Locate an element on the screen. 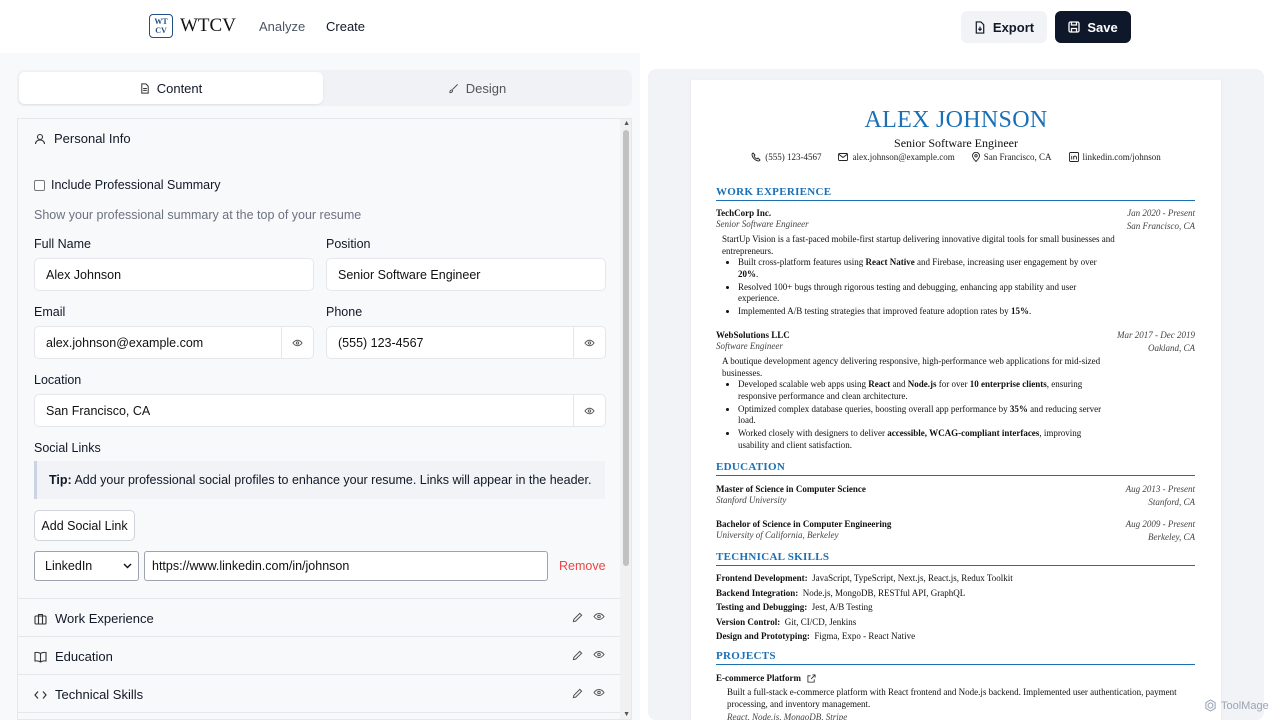 The image size is (1280, 720). editor-tabs: Content Design is located at coordinates (324, 88).